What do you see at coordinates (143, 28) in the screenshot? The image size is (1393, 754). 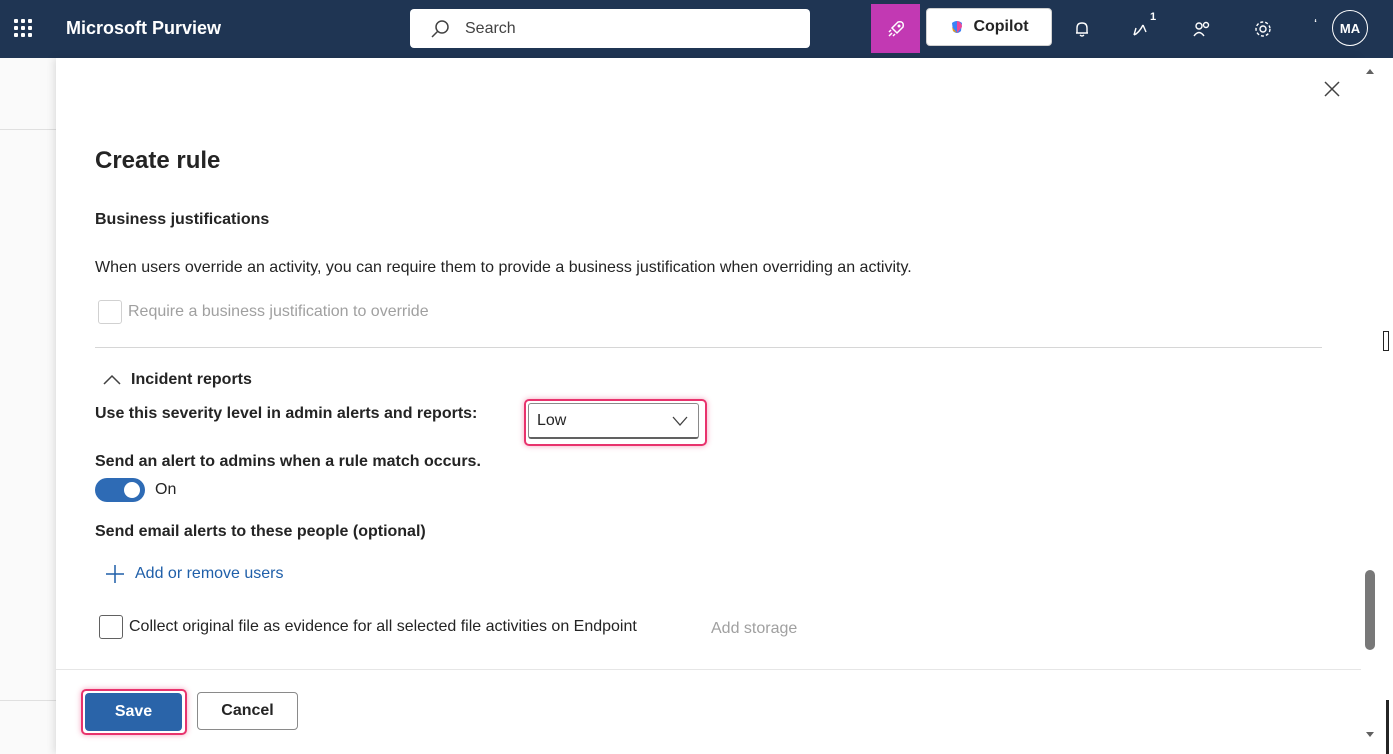 I see `app-title: Microsoft Purview` at bounding box center [143, 28].